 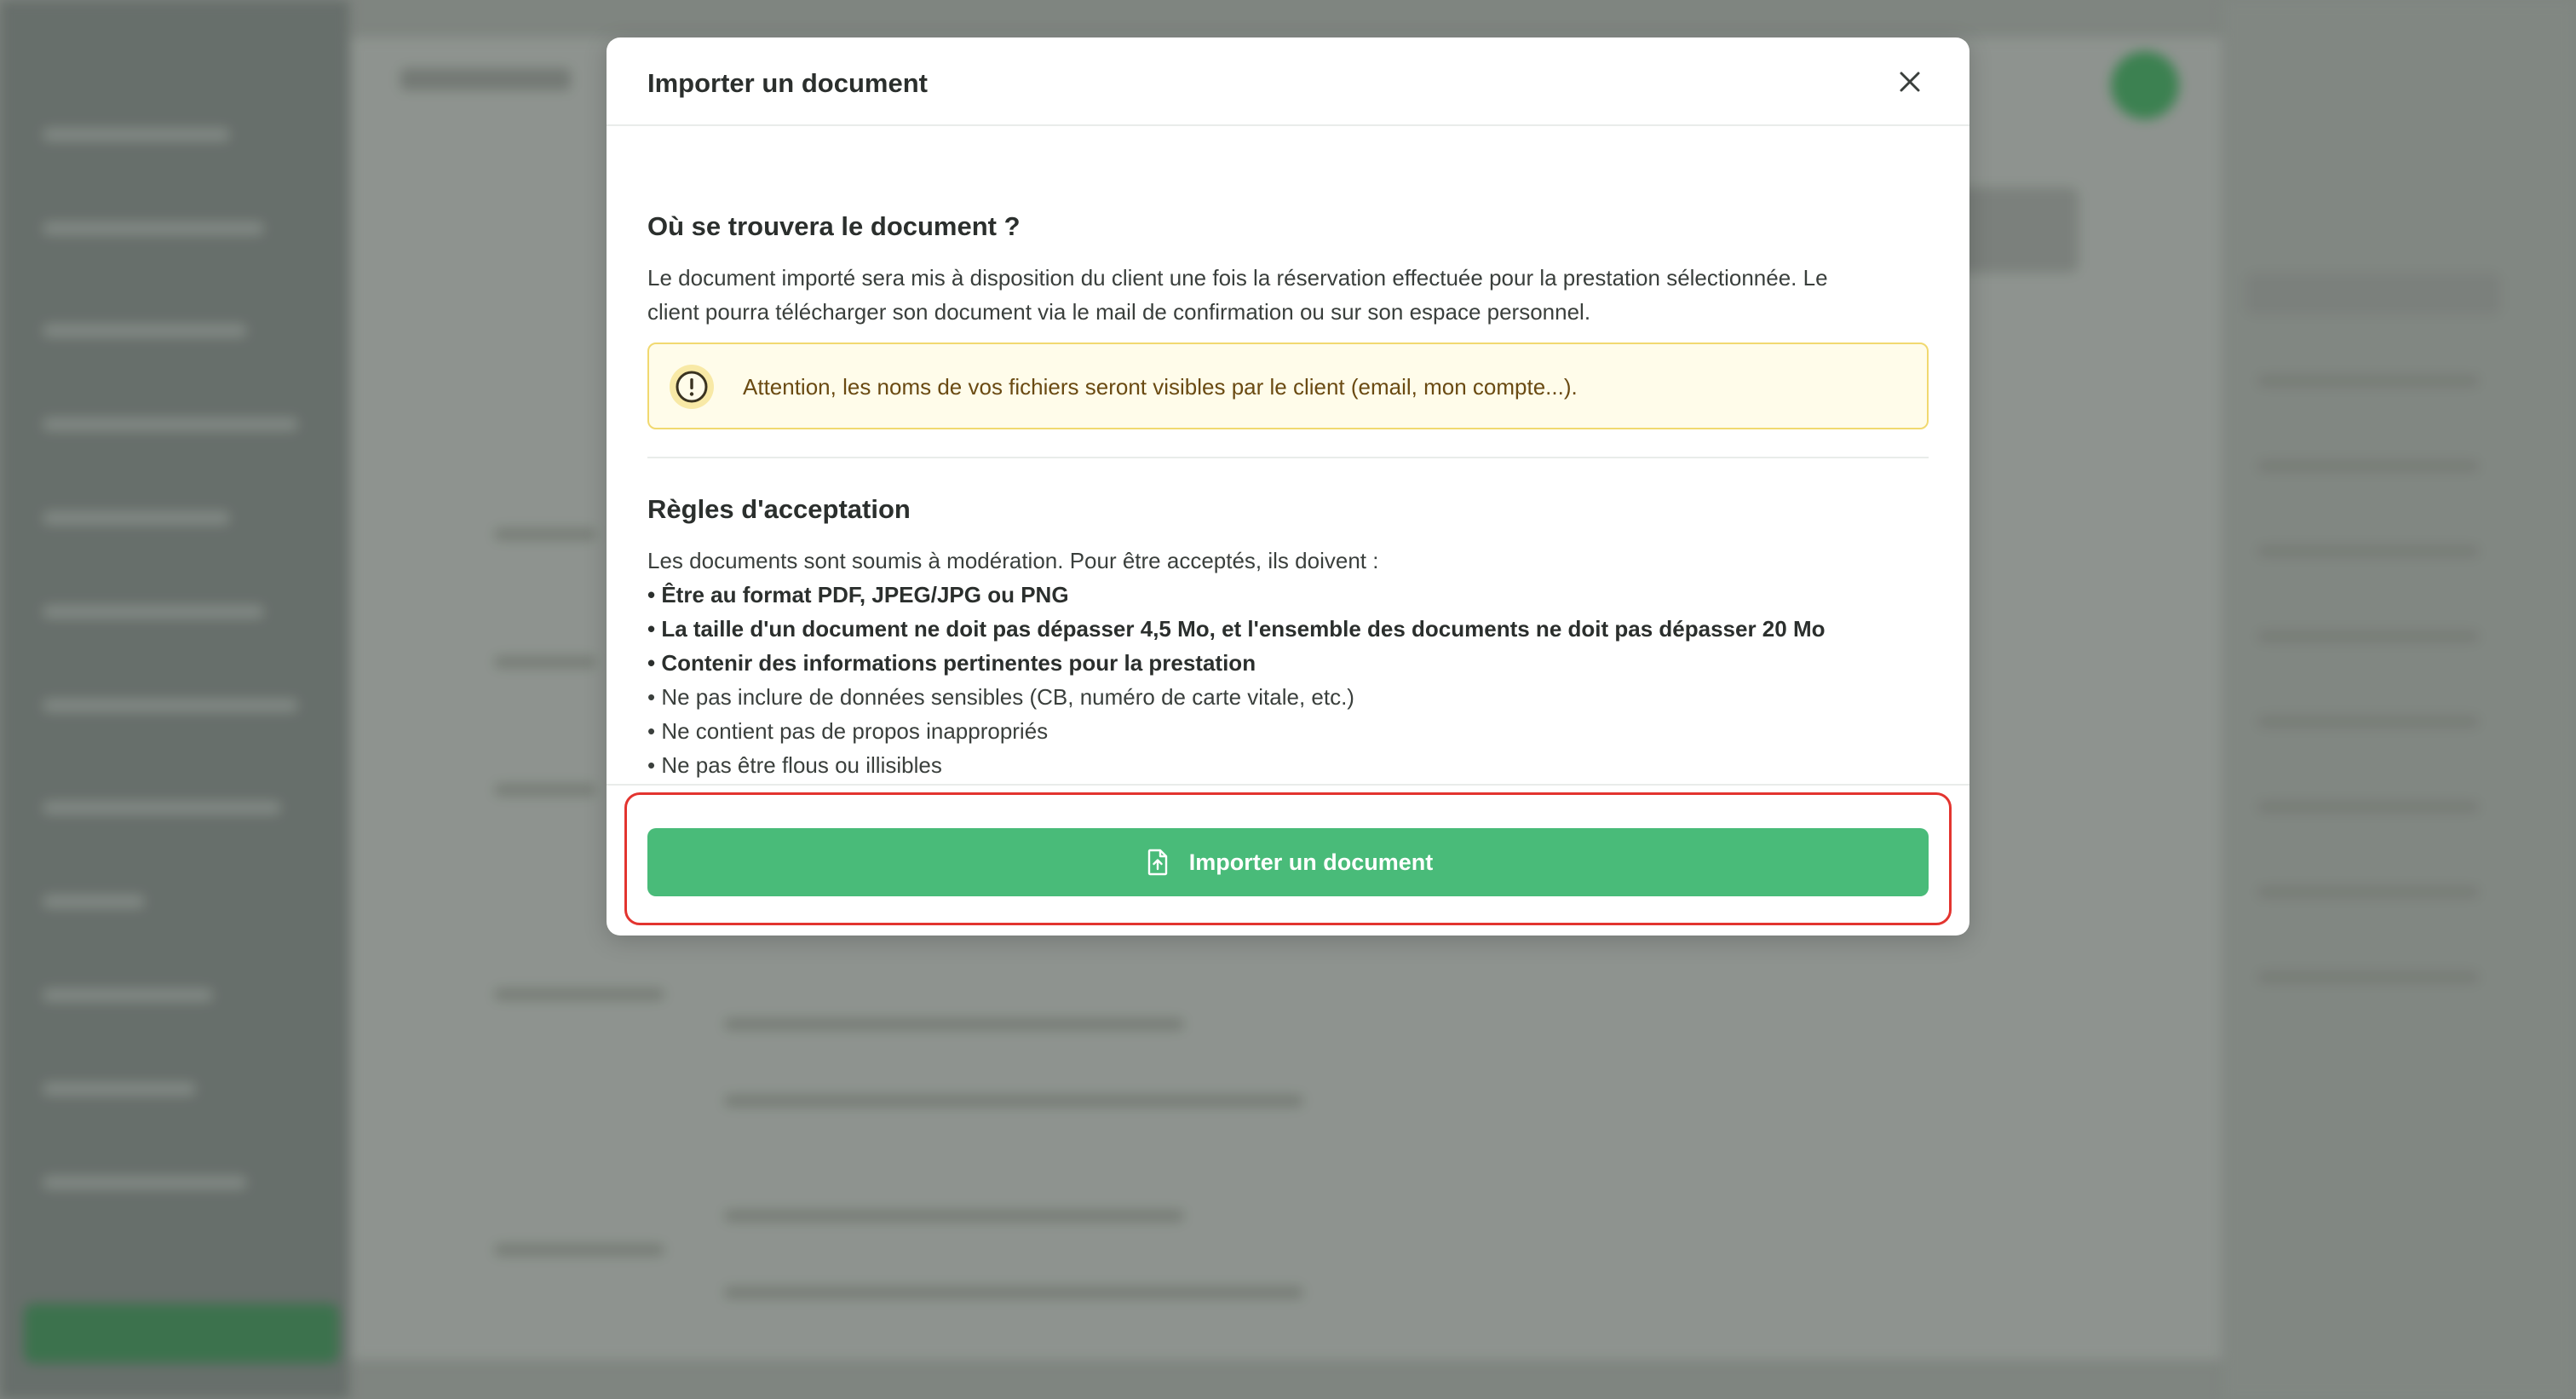 I want to click on modal-footer: Importer un document, so click(x=1288, y=860).